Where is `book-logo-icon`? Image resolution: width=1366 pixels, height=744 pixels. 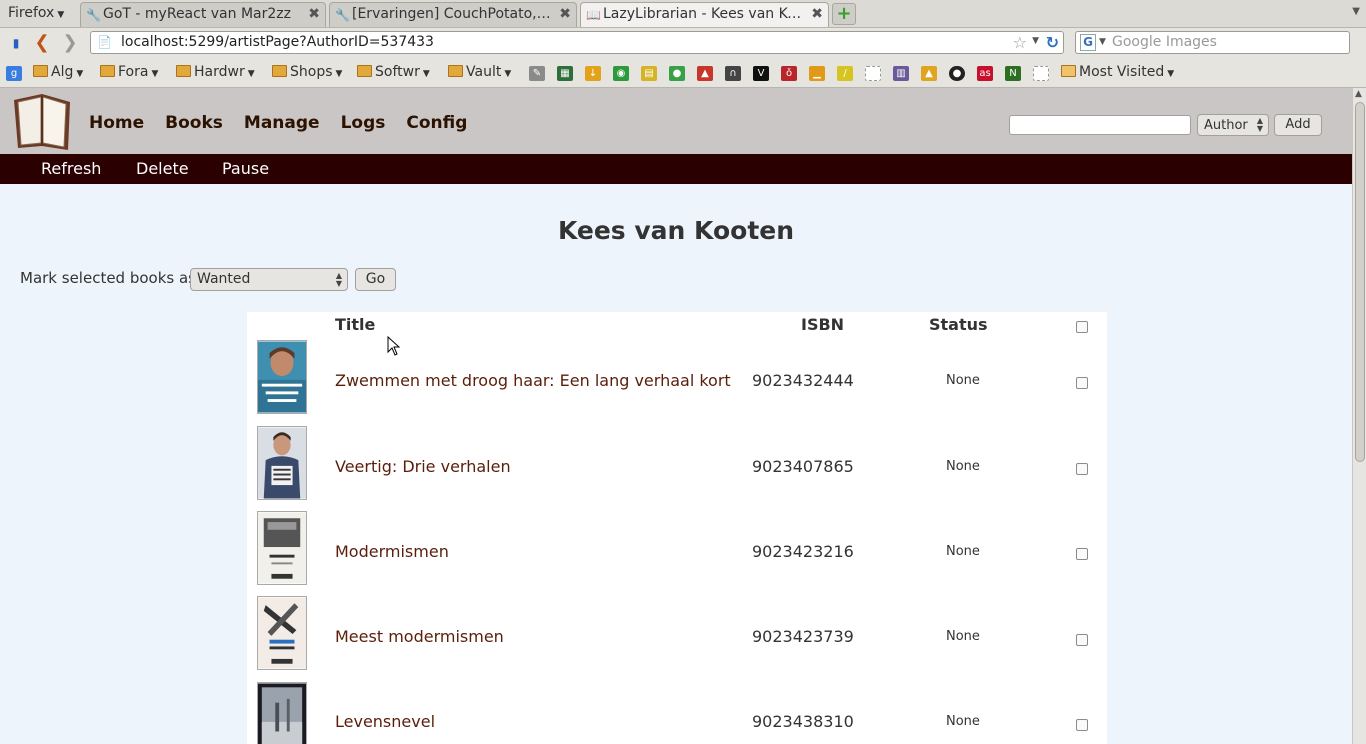
book-logo-icon is located at coordinates (43, 121).